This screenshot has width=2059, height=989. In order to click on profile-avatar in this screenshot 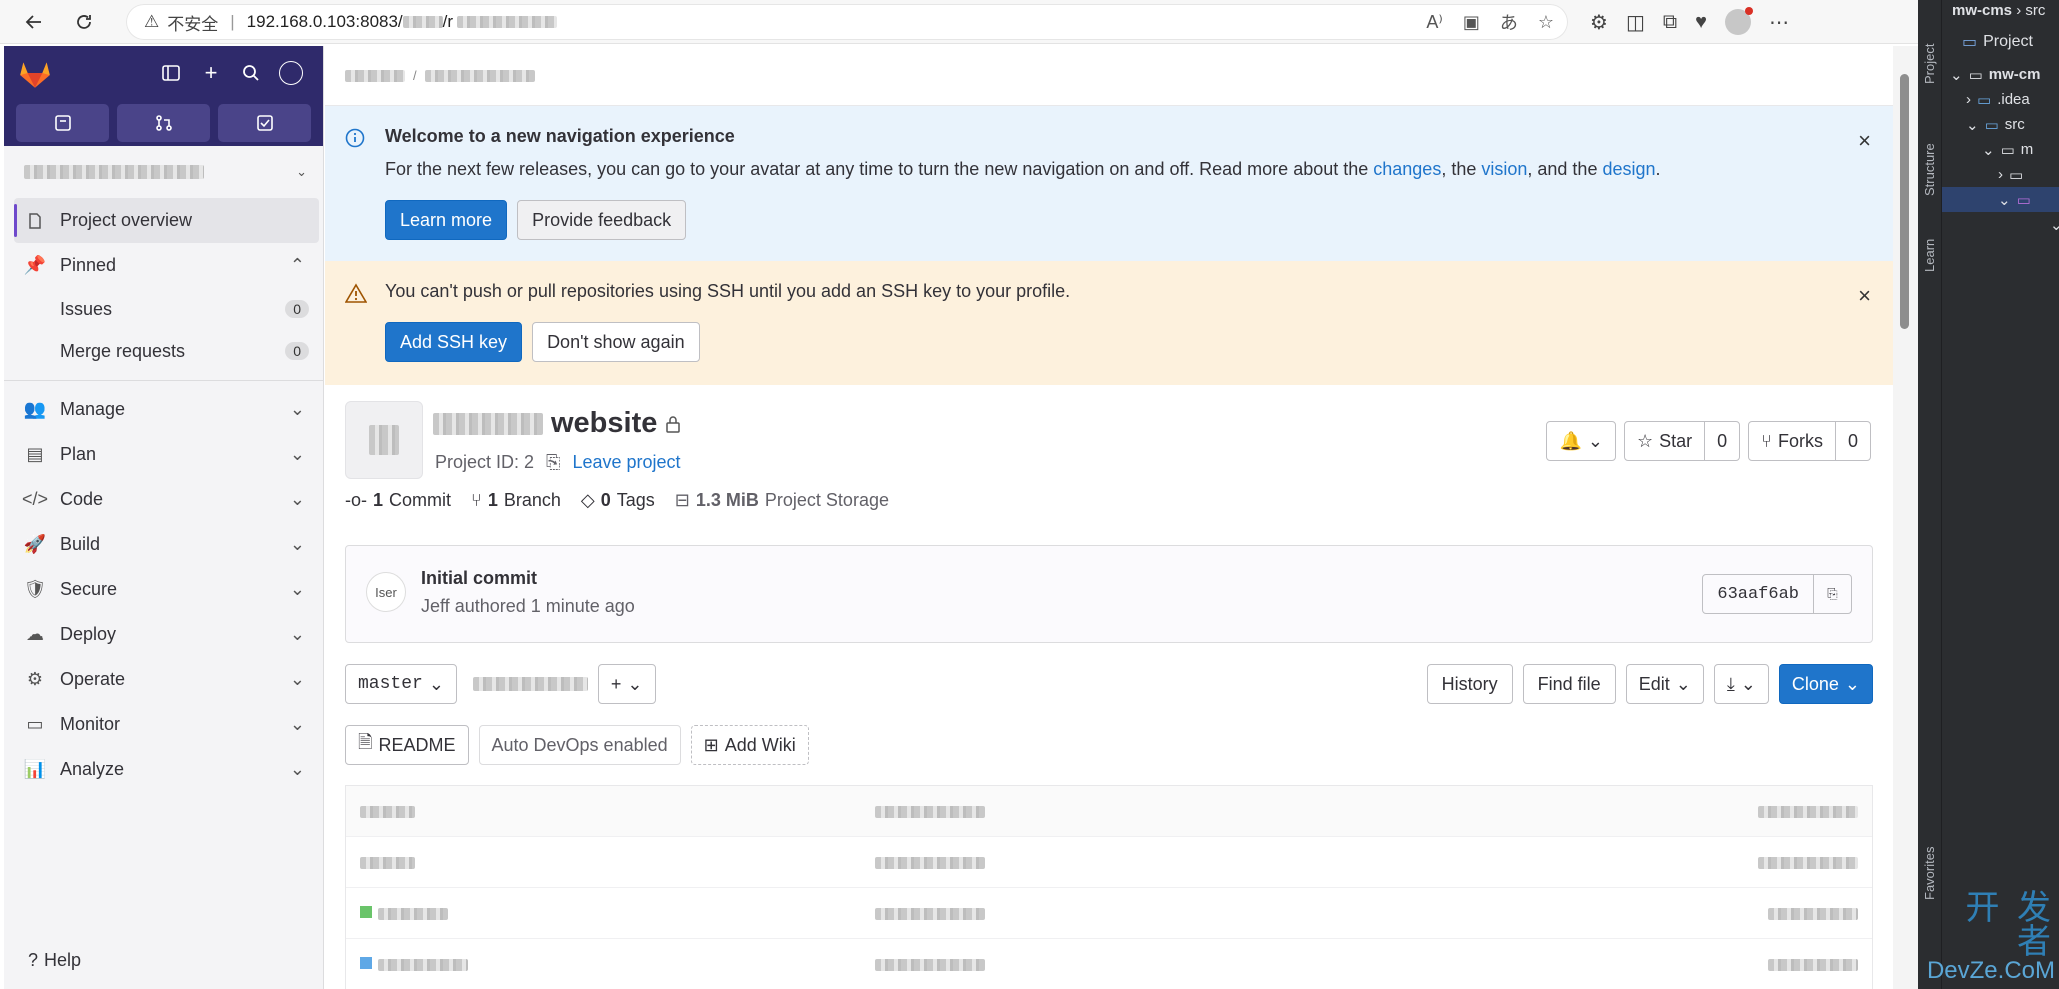, I will do `click(1739, 21)`.